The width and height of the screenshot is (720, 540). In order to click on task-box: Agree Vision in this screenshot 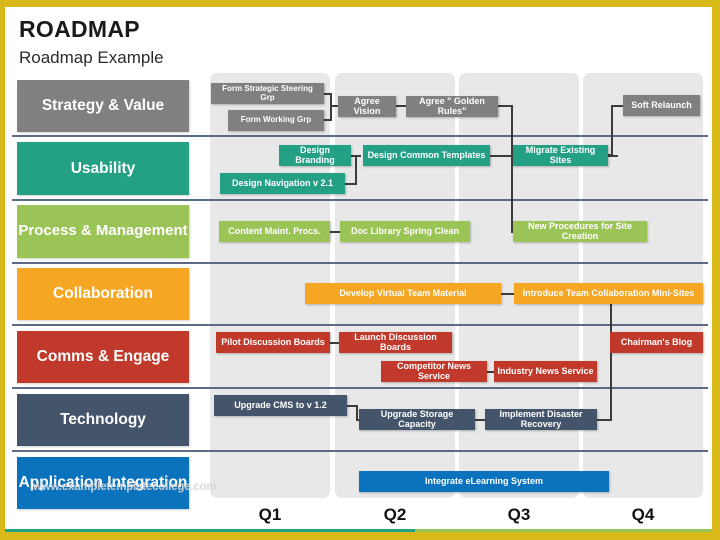, I will do `click(367, 106)`.